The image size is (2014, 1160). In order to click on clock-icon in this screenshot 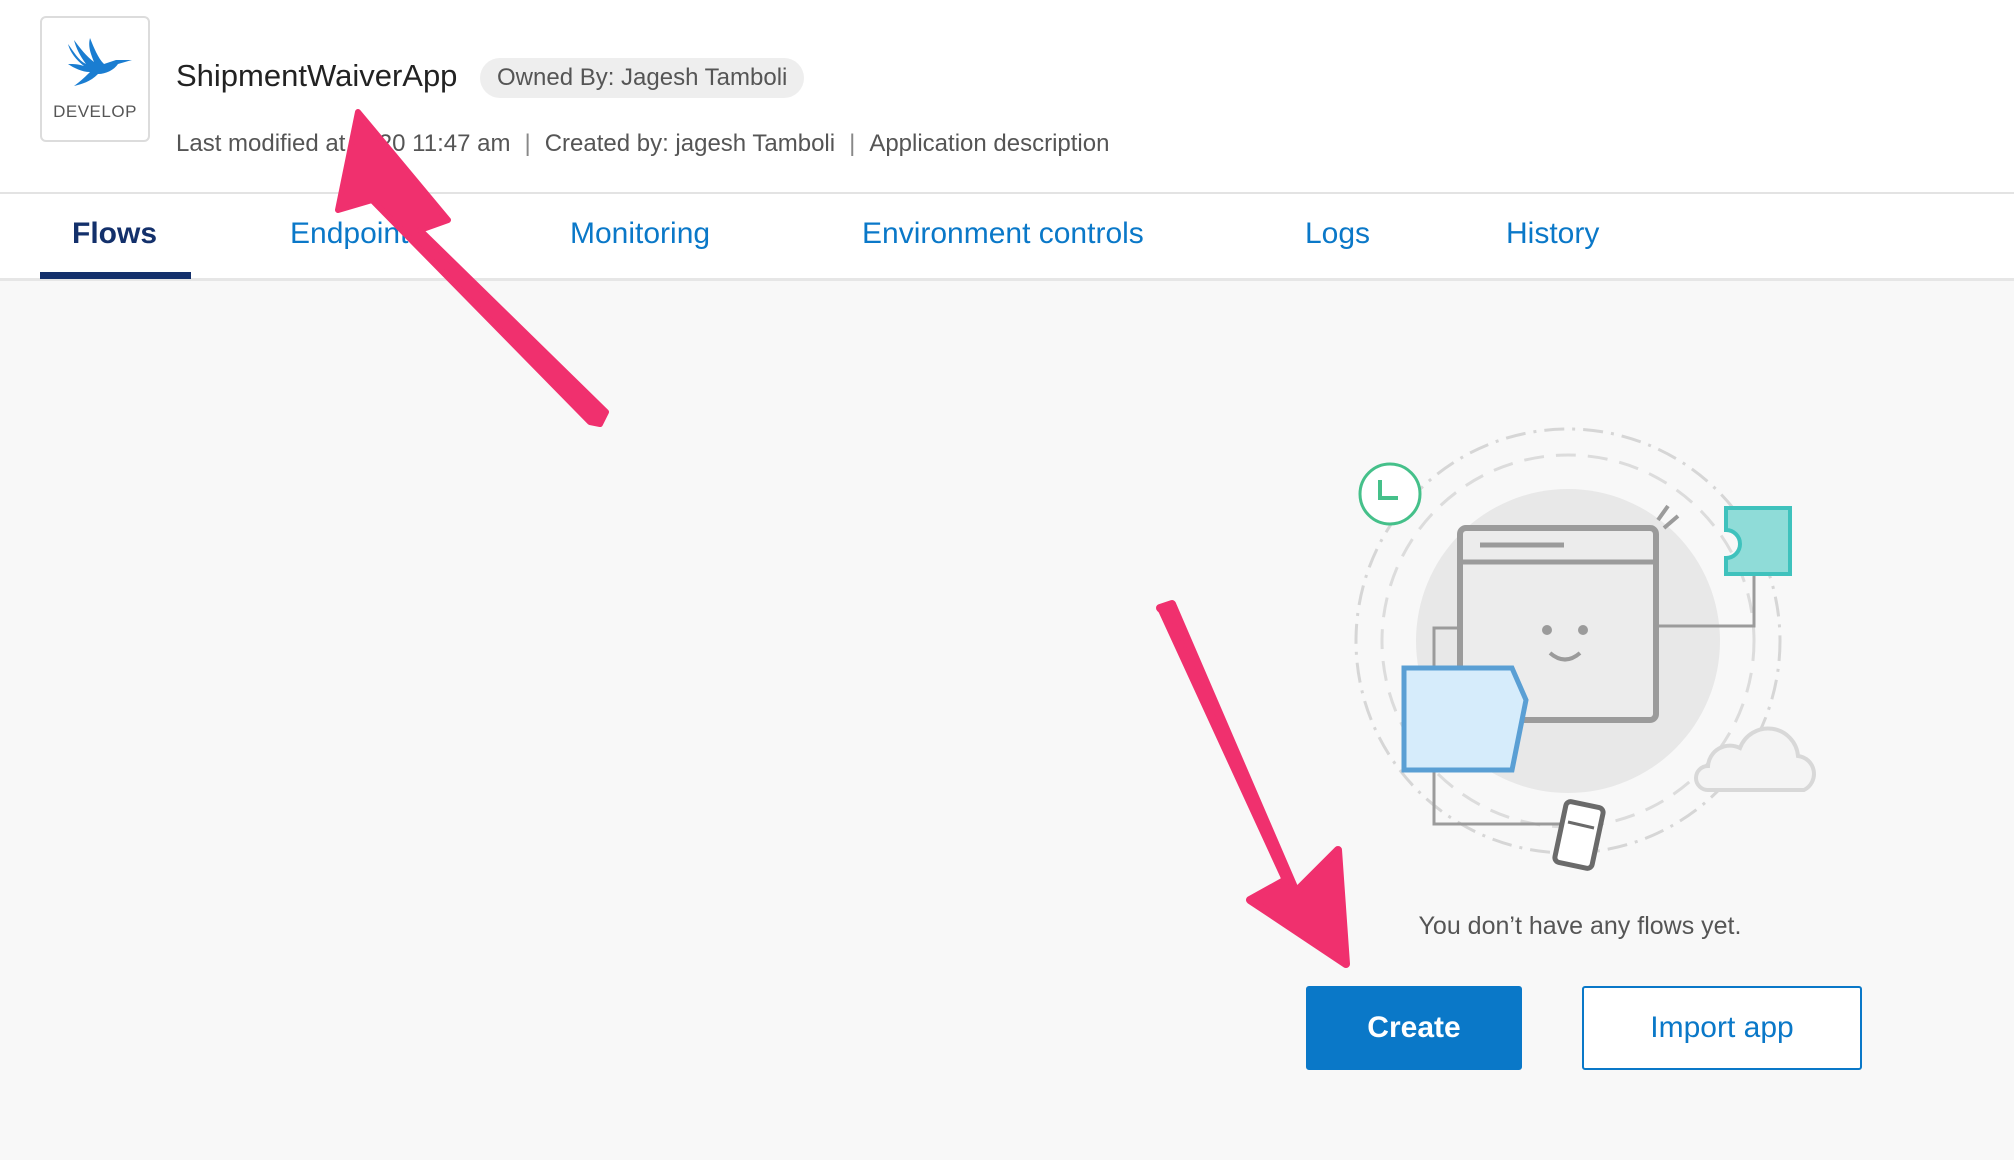, I will do `click(1390, 494)`.